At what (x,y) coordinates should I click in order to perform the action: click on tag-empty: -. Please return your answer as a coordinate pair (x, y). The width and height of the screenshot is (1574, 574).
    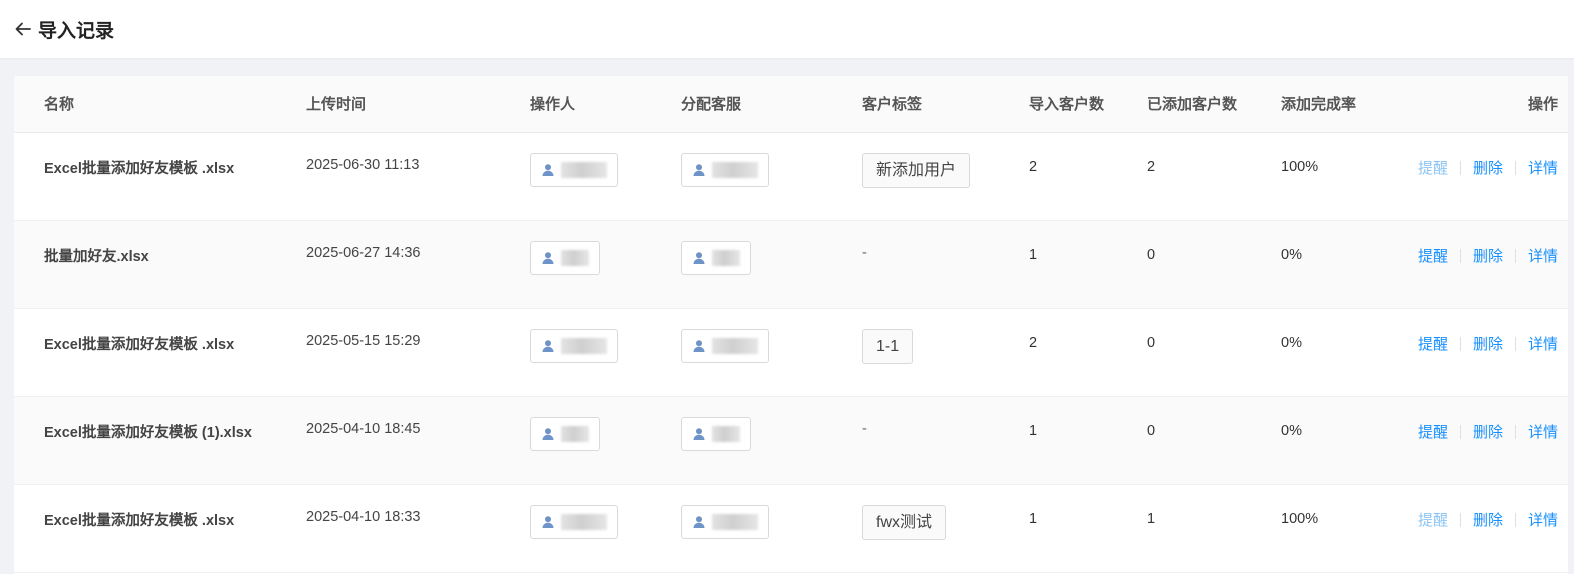
    Looking at the image, I should click on (864, 252).